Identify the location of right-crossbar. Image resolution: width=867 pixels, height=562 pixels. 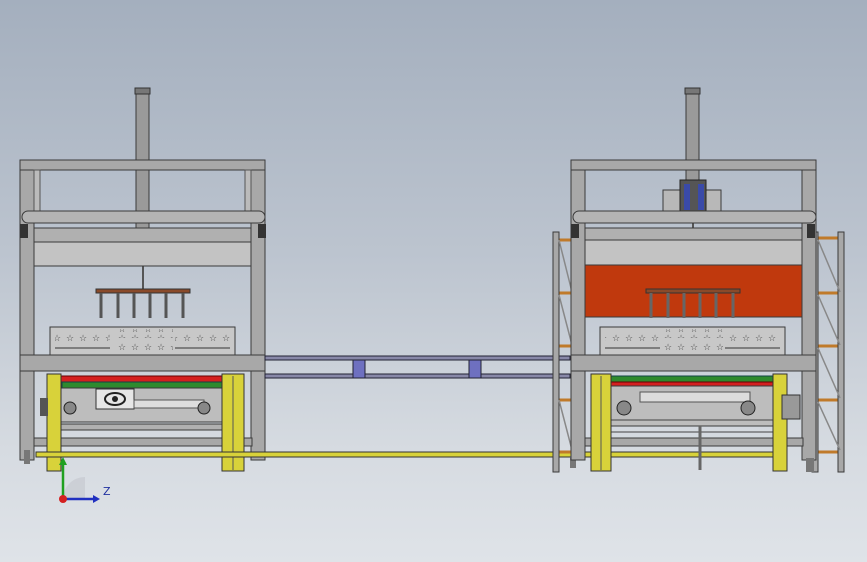
(694, 217).